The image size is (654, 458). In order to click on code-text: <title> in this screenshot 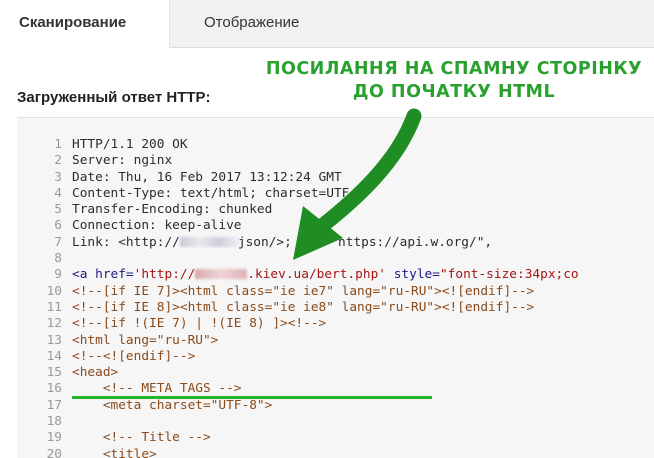, I will do `click(114, 452)`.